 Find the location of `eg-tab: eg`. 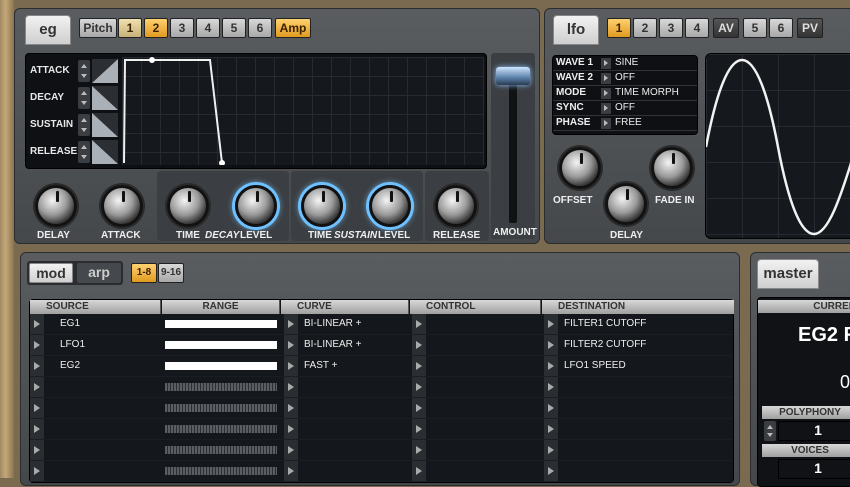

eg-tab: eg is located at coordinates (48, 30).